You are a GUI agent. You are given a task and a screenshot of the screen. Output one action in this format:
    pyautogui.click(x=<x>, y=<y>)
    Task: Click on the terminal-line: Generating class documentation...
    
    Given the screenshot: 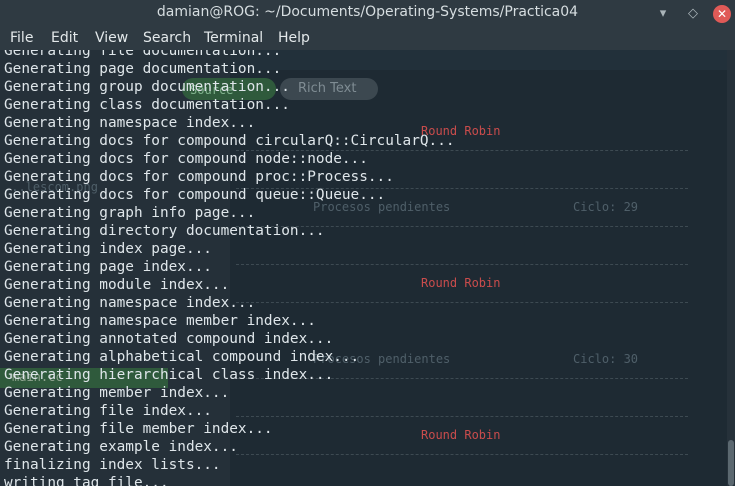 What is the action you would take?
    pyautogui.click(x=147, y=105)
    